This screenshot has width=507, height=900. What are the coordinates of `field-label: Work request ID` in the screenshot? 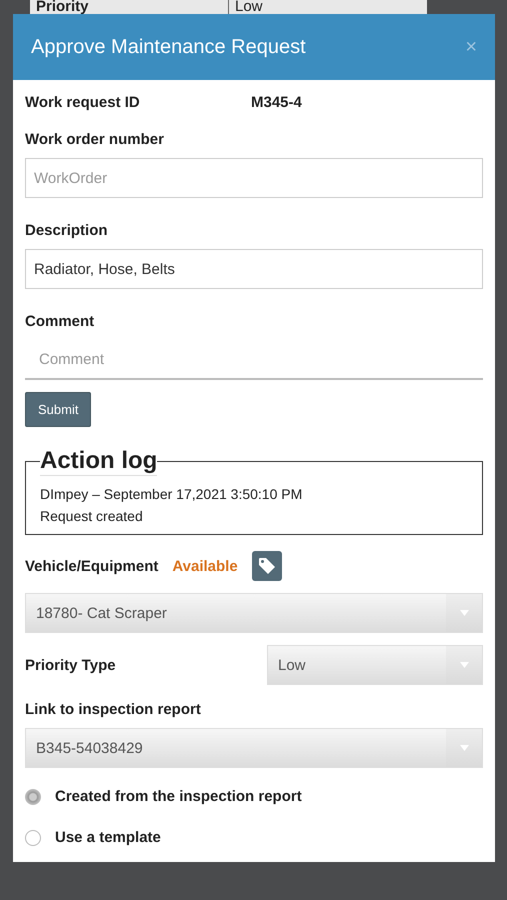 It's located at (83, 102).